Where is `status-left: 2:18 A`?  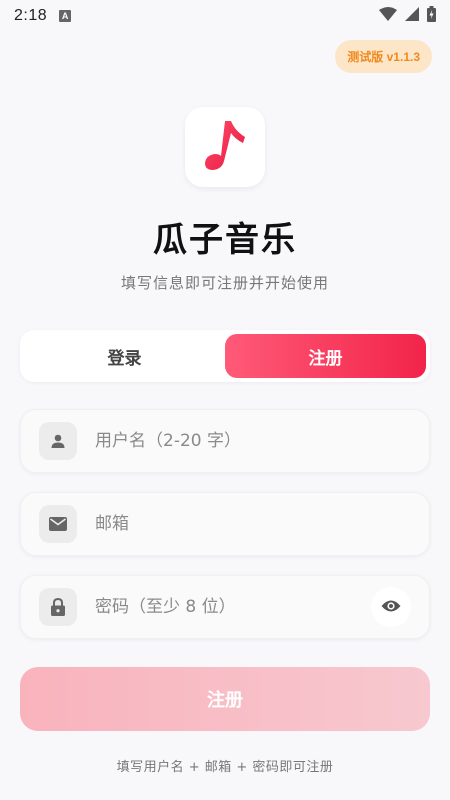
status-left: 2:18 A is located at coordinates (43, 16).